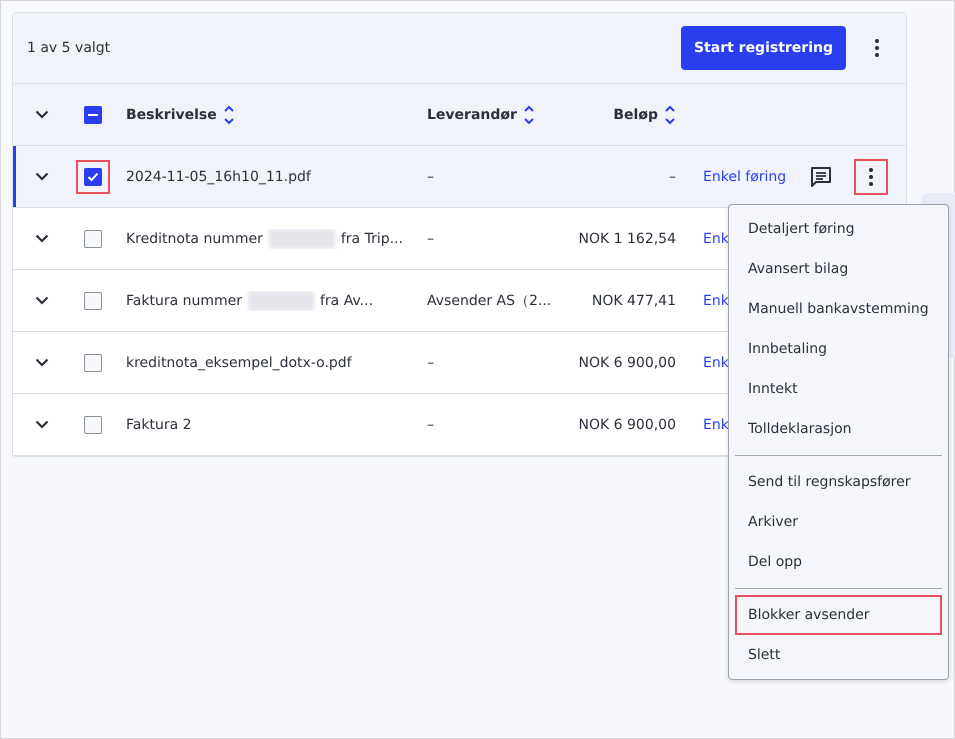 Image resolution: width=955 pixels, height=739 pixels. I want to click on check-icon, so click(92, 177).